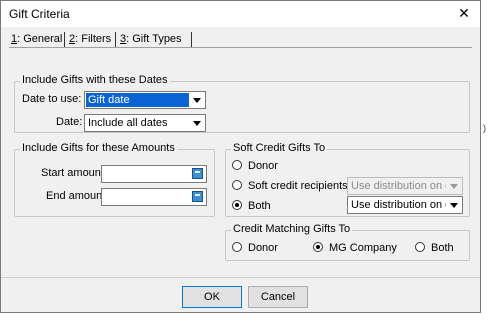 Image resolution: width=500 pixels, height=323 pixels. Describe the element at coordinates (251, 206) in the screenshot. I see `soft-credit-both-radio: Both` at that location.